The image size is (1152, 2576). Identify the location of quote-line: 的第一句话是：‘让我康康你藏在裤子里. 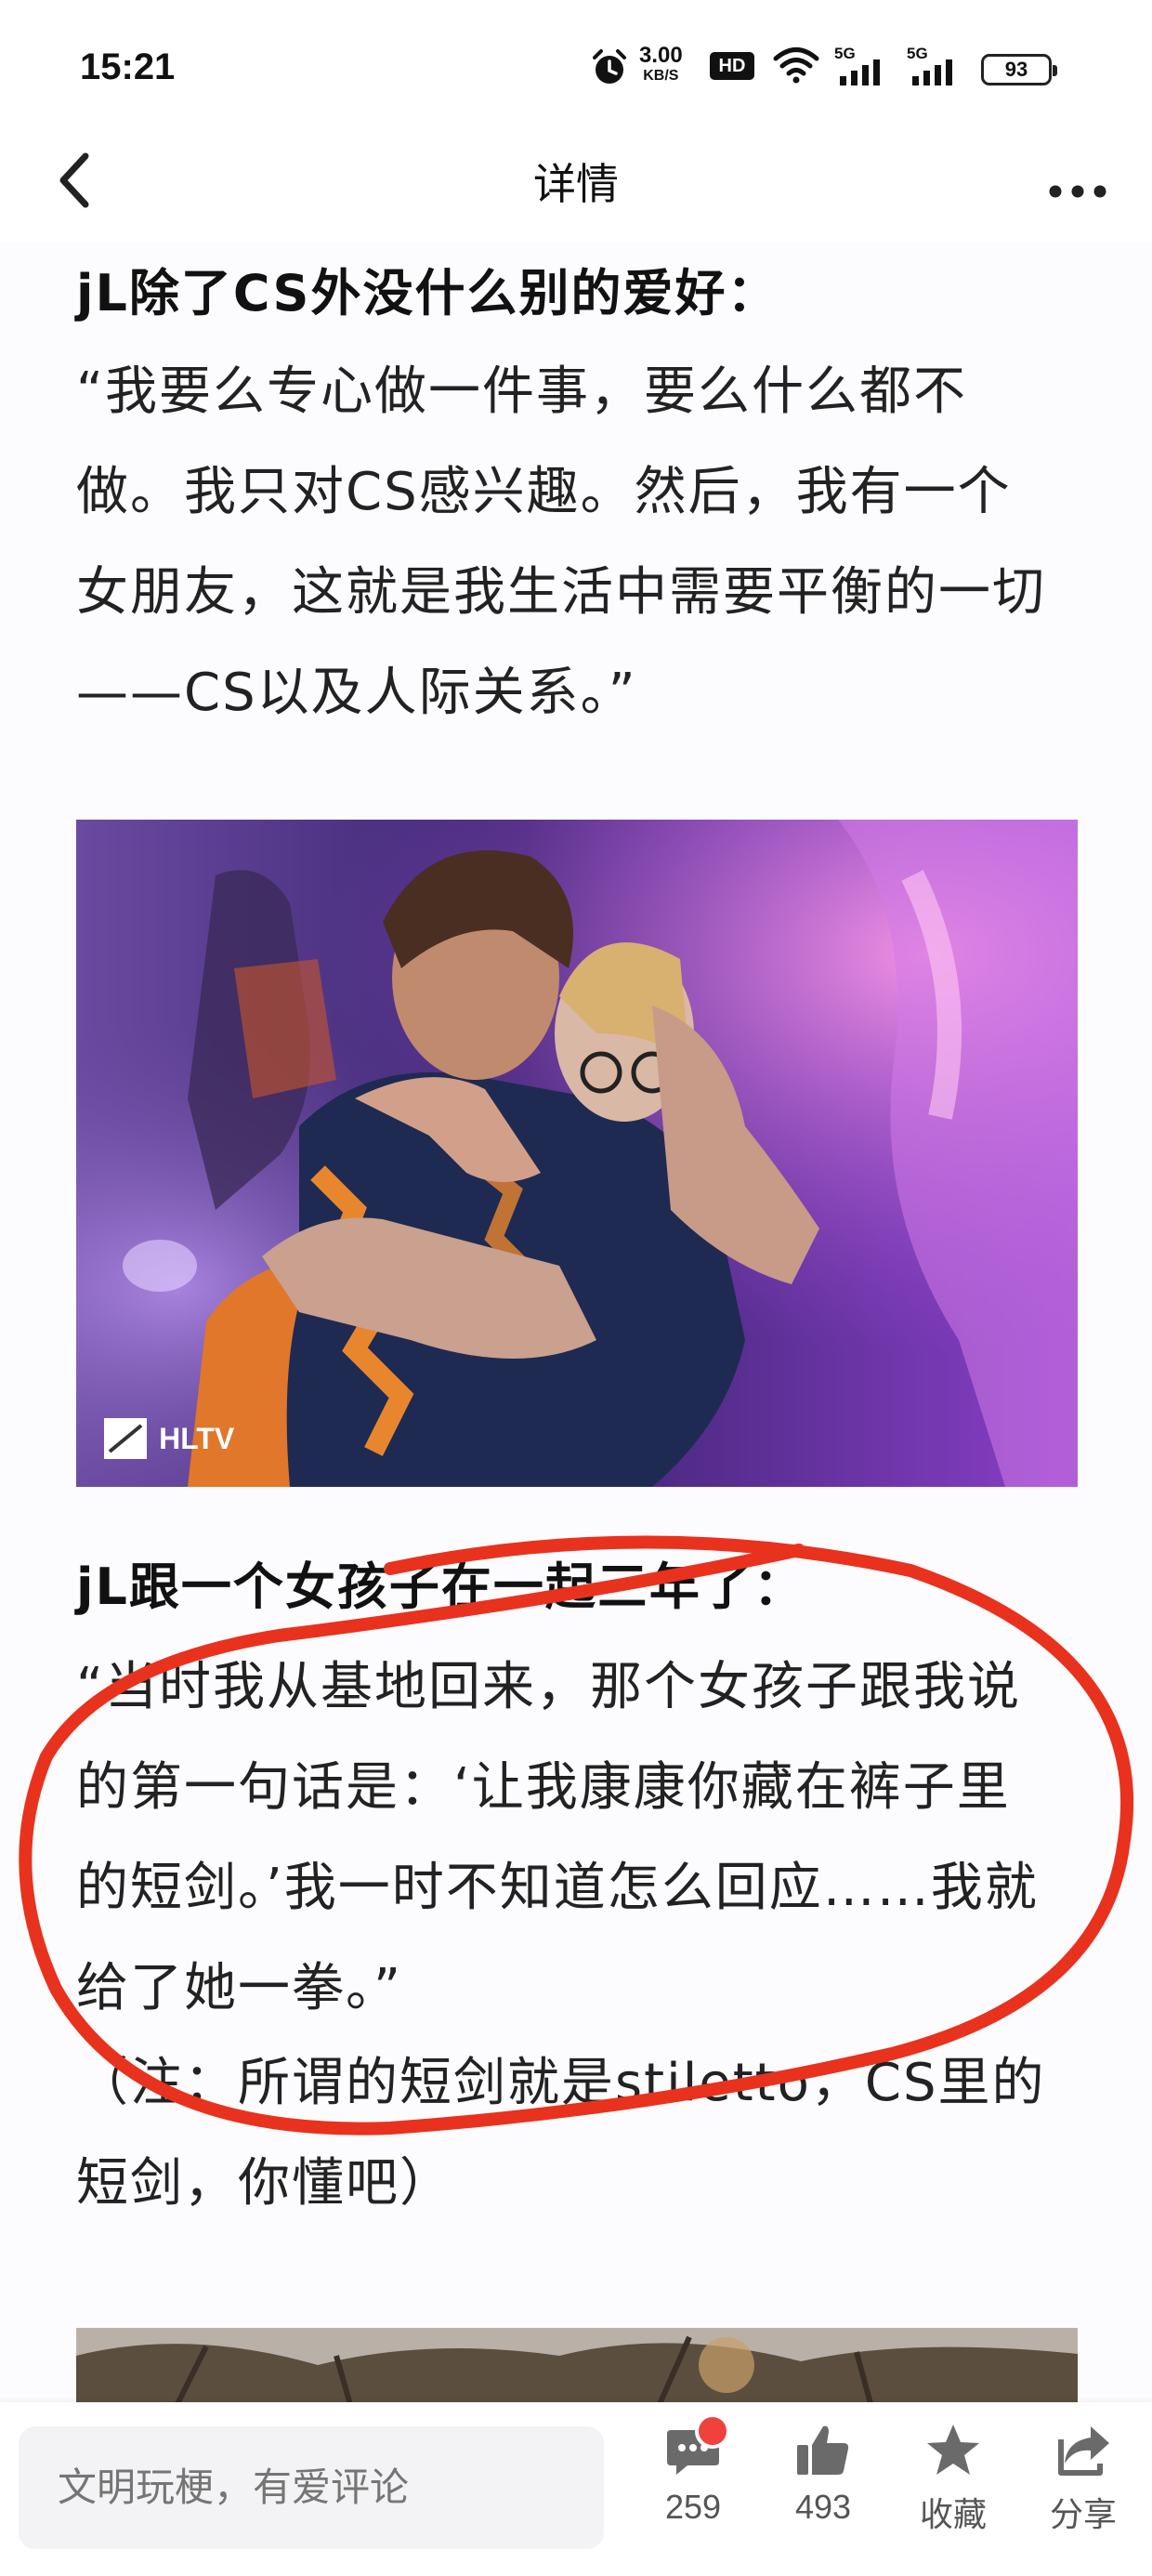
(543, 1787).